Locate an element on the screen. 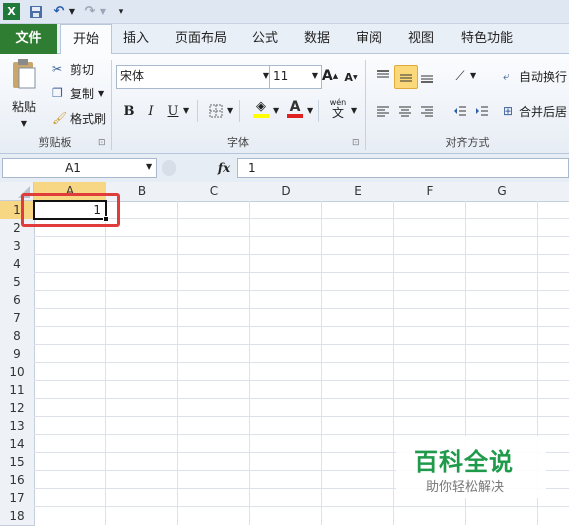 The image size is (569, 526). paste-button: 粘贴 ▼ is located at coordinates (24, 93).